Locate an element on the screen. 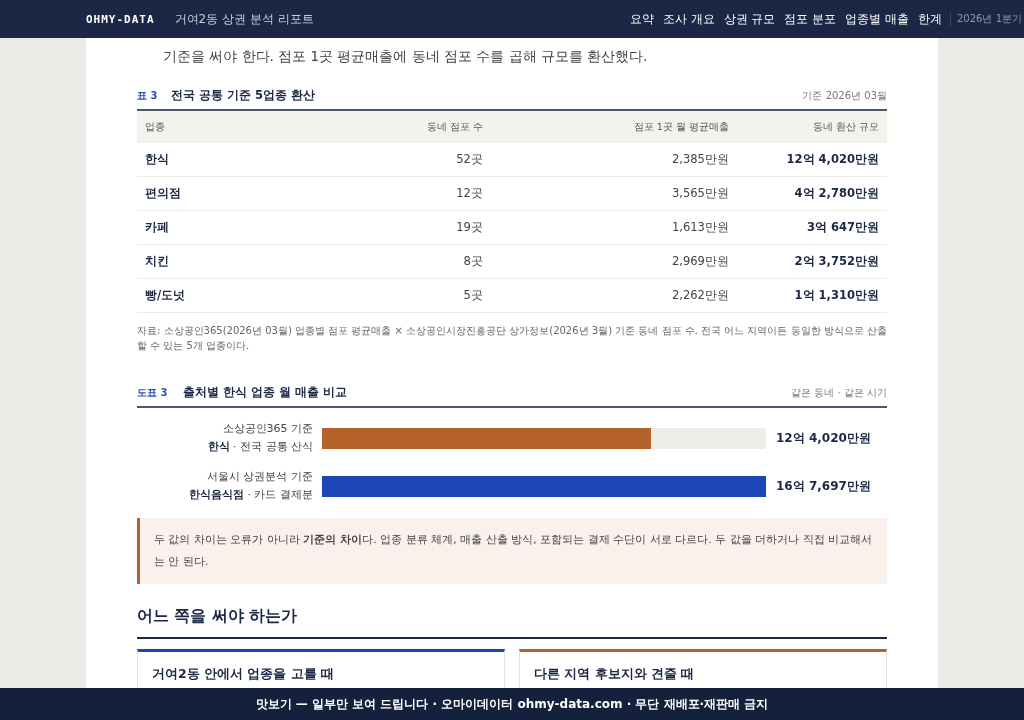 The image size is (1024, 720). table-cell: 3,565만원 is located at coordinates (613, 193).